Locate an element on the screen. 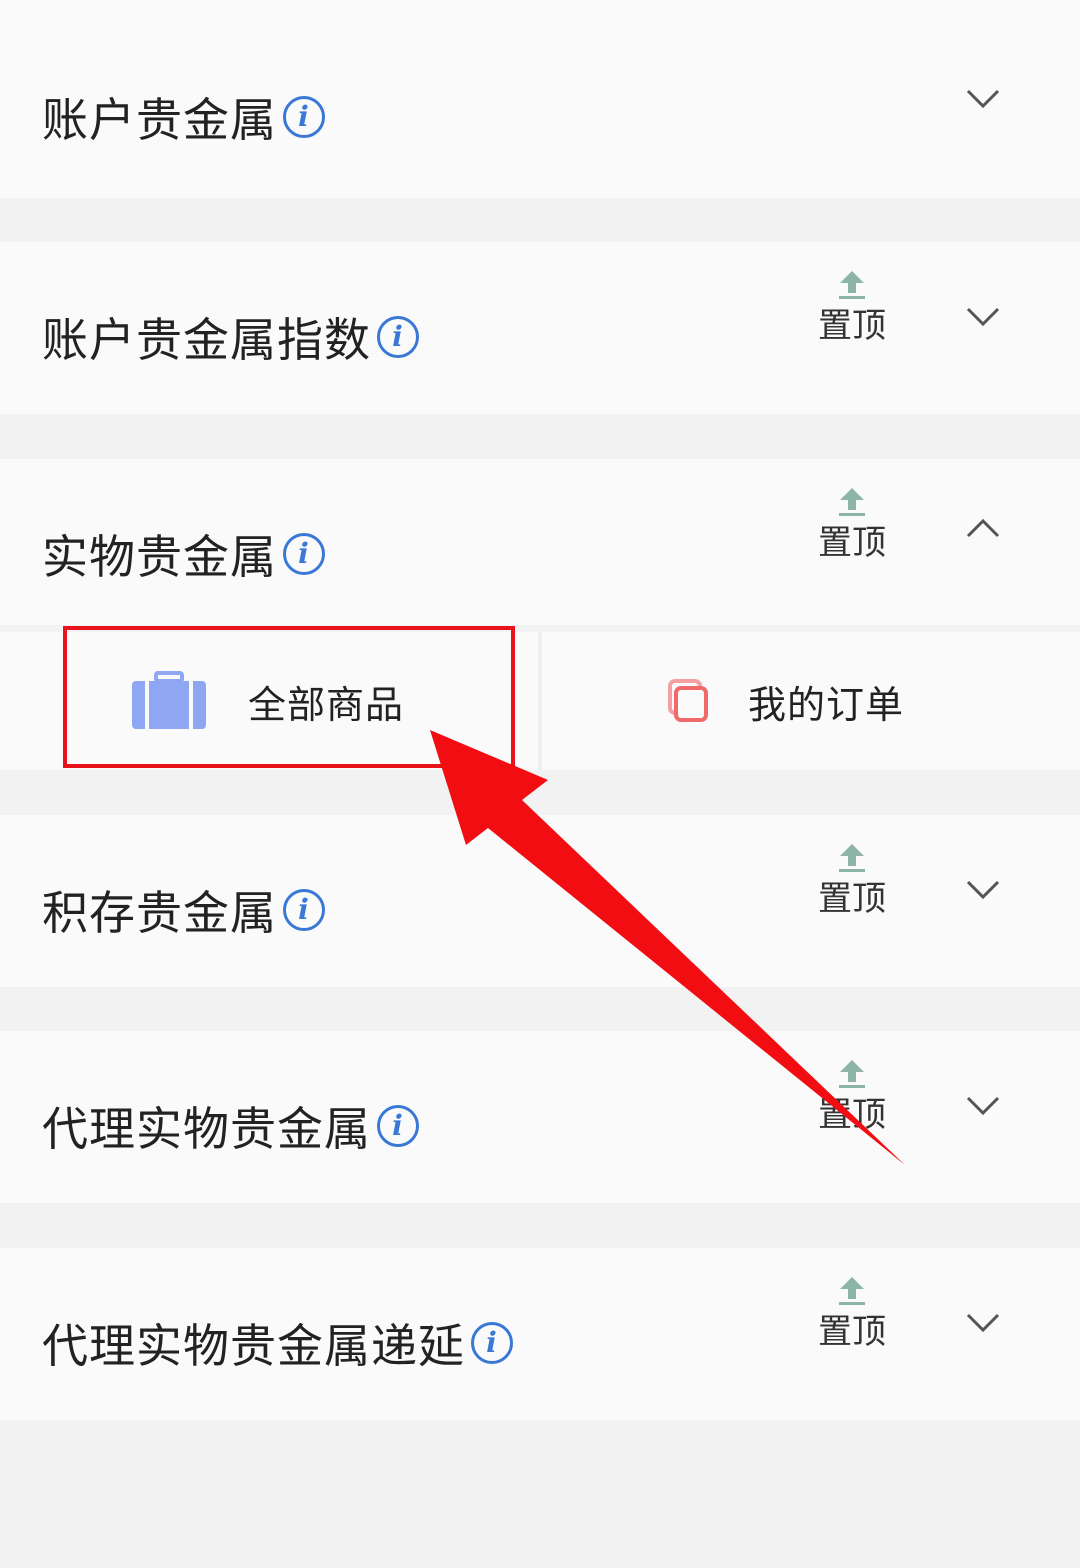  section-title: 账户贵金属指数 i is located at coordinates (230, 337).